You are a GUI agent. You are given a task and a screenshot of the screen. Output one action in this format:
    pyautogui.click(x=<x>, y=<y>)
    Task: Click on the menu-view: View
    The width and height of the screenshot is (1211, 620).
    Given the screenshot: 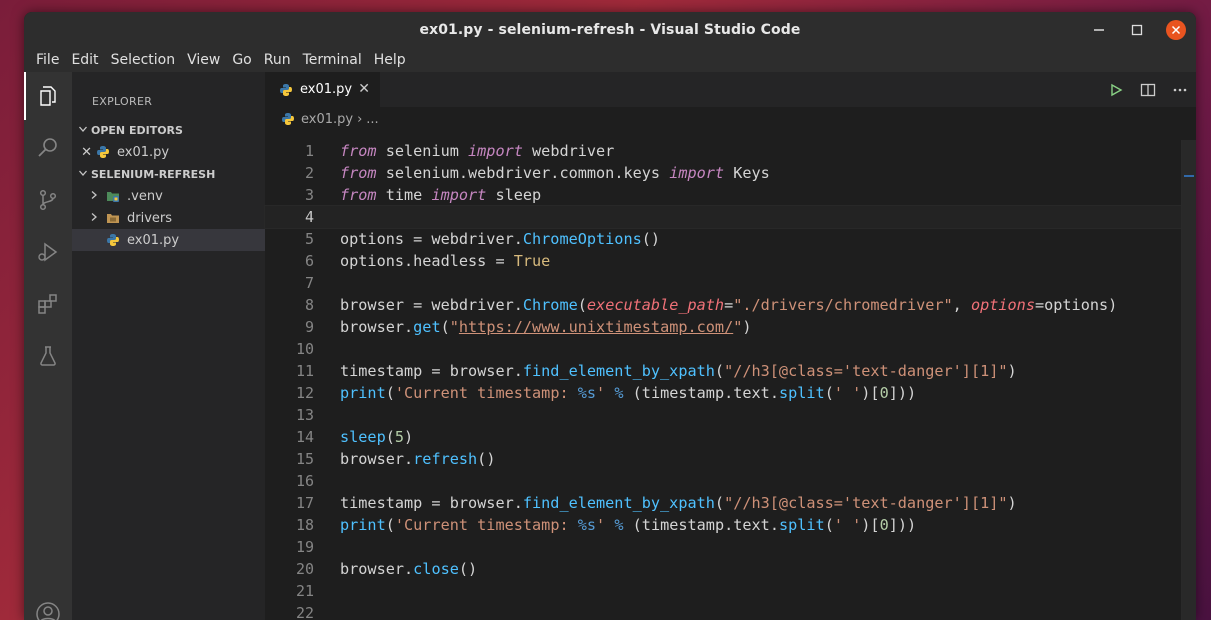 What is the action you would take?
    pyautogui.click(x=203, y=60)
    